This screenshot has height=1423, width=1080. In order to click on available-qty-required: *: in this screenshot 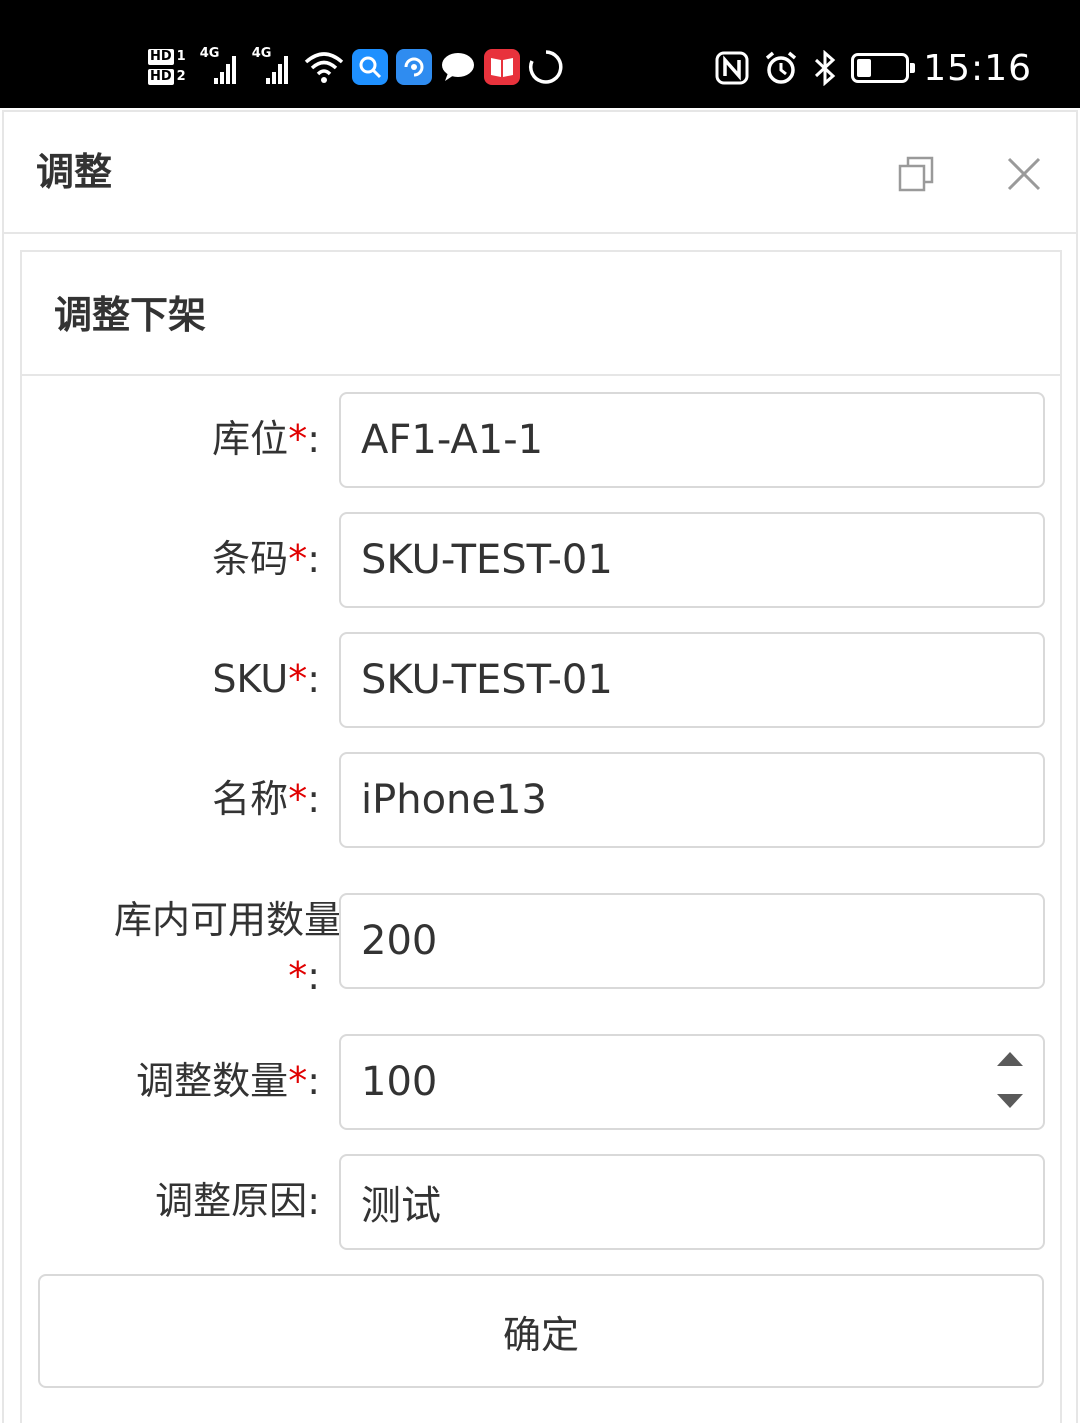, I will do `click(304, 976)`.